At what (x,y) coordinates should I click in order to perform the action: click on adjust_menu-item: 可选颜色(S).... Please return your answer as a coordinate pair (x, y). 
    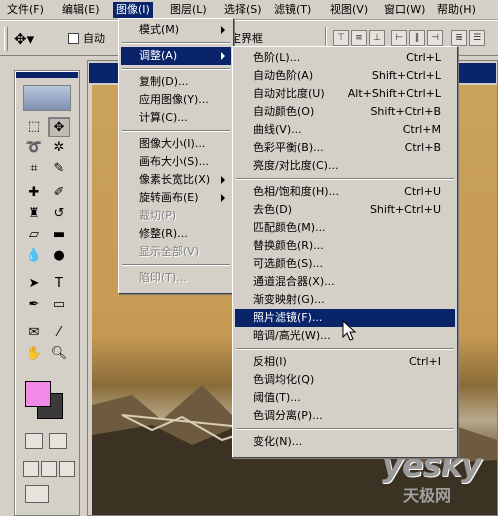
    Looking at the image, I should click on (345, 264).